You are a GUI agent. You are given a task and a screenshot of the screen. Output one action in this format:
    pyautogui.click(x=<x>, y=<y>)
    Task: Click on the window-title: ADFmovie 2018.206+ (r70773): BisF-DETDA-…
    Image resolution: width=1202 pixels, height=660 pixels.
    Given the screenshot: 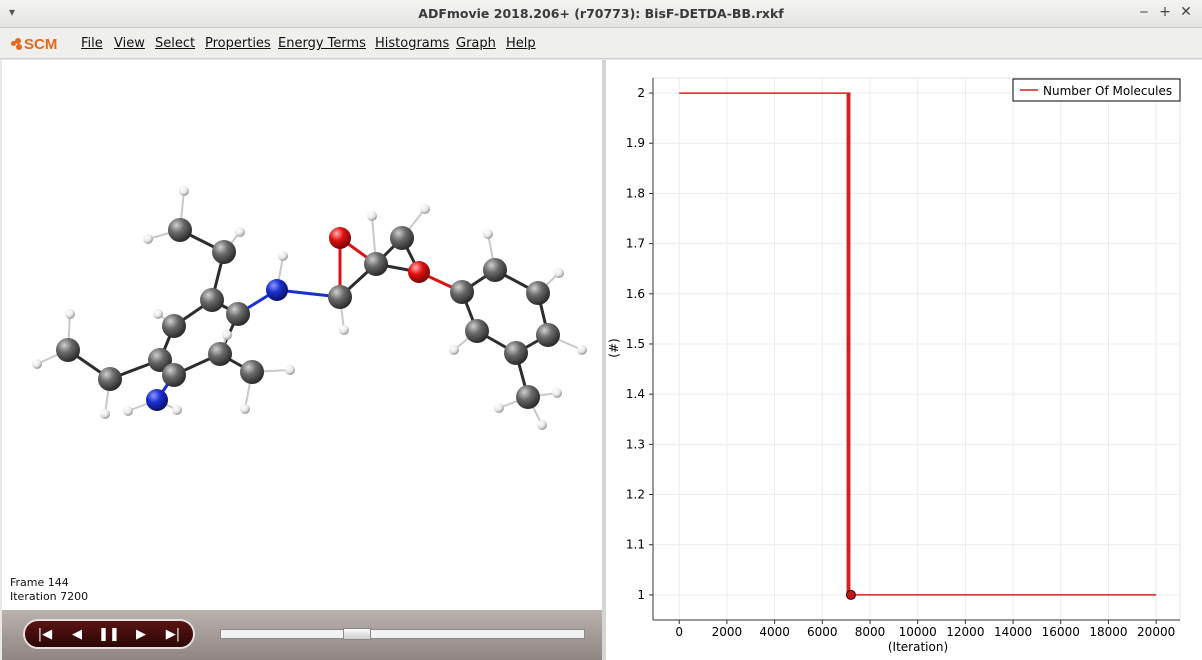 What is the action you would take?
    pyautogui.click(x=601, y=13)
    